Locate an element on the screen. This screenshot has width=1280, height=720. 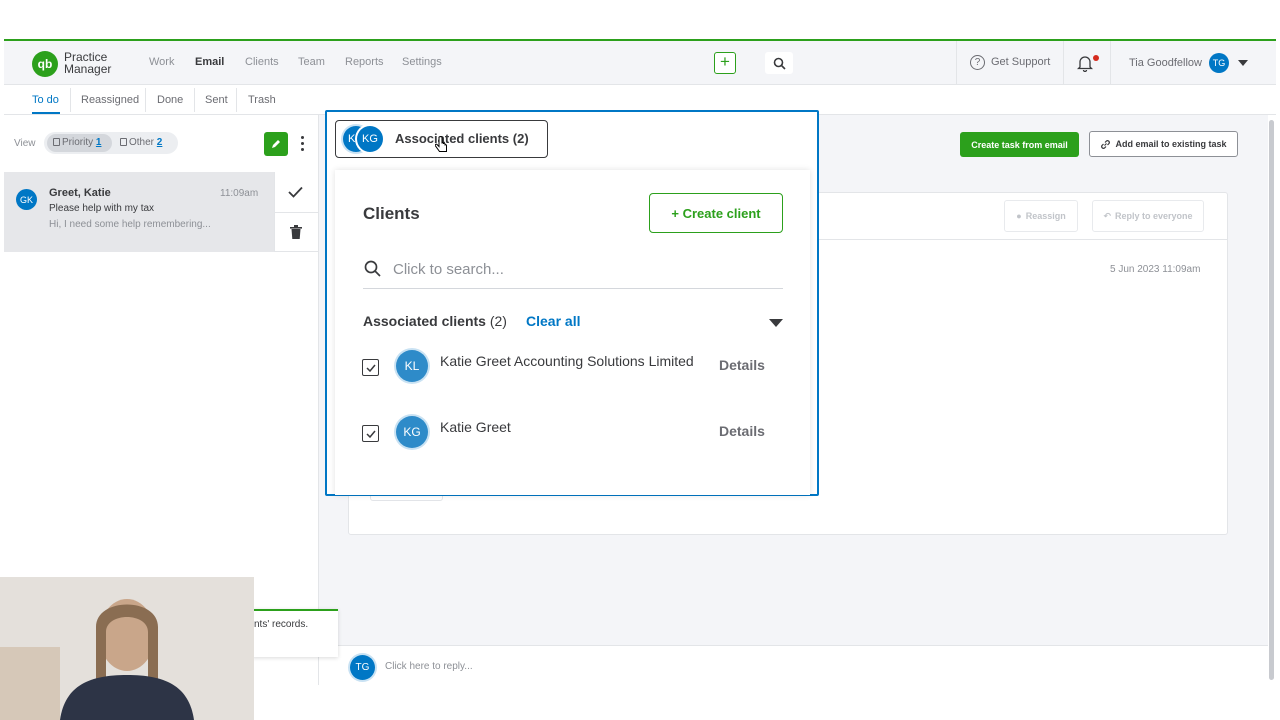
chevron-down-icon is located at coordinates (1243, 63).